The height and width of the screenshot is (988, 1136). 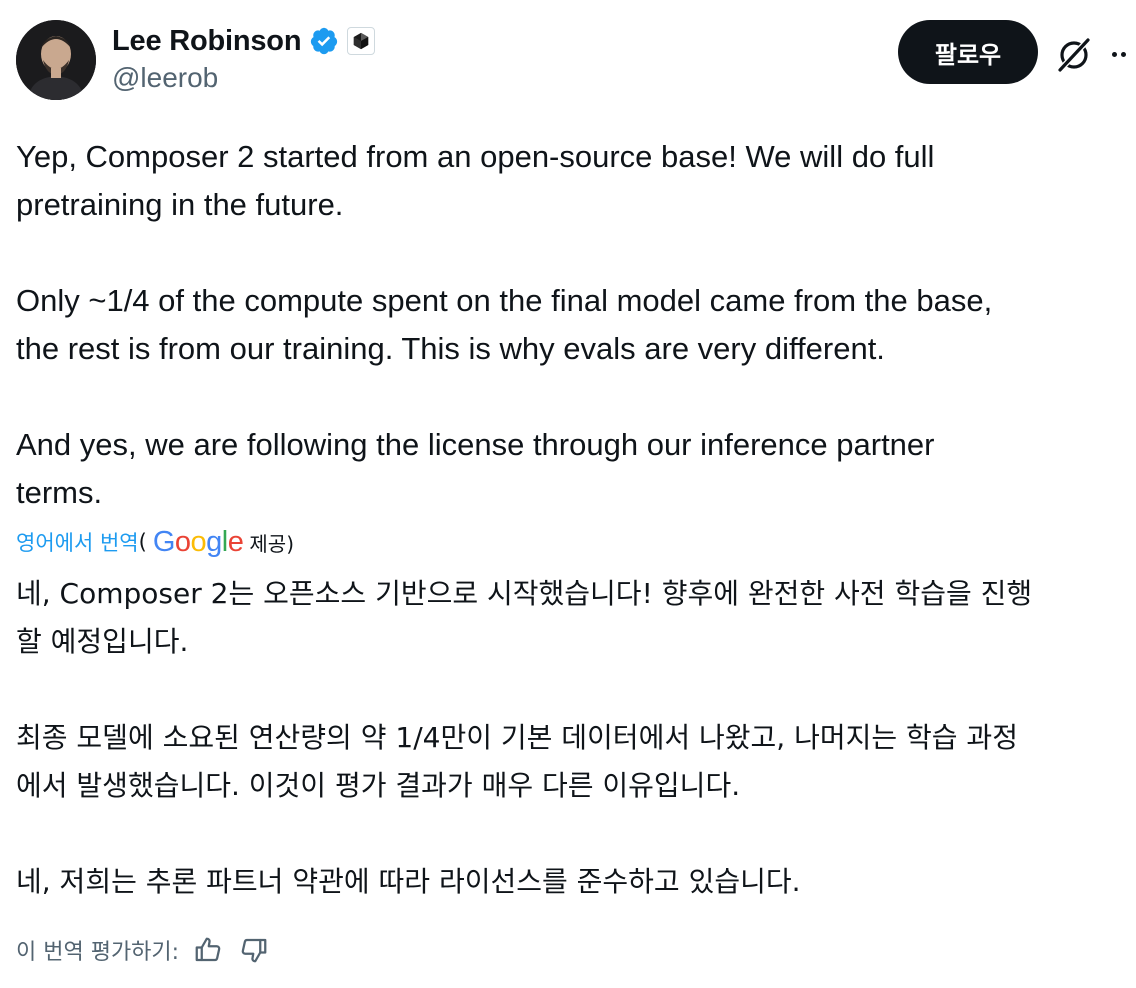 I want to click on translated-line: 네, 저희는 추론 파트너 약관에 따라 라이선스를 준수하고 있습니다., so click(x=408, y=881).